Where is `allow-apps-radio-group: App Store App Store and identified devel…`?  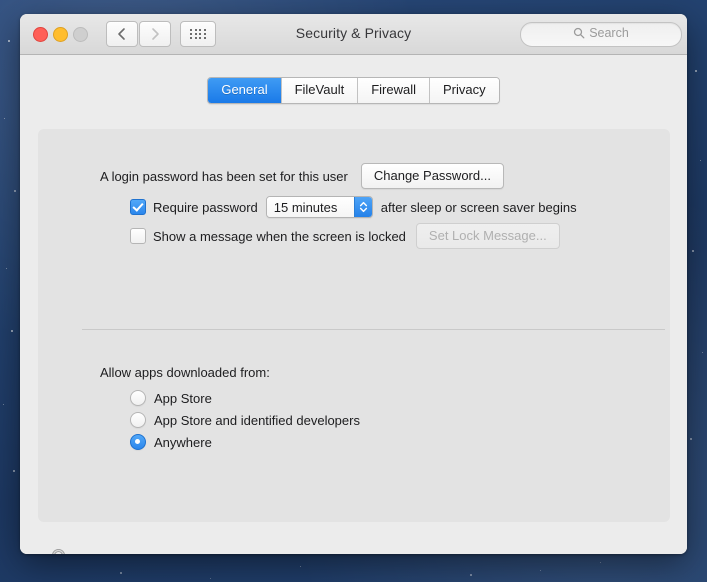 allow-apps-radio-group: App Store App Store and identified devel… is located at coordinates (245, 420).